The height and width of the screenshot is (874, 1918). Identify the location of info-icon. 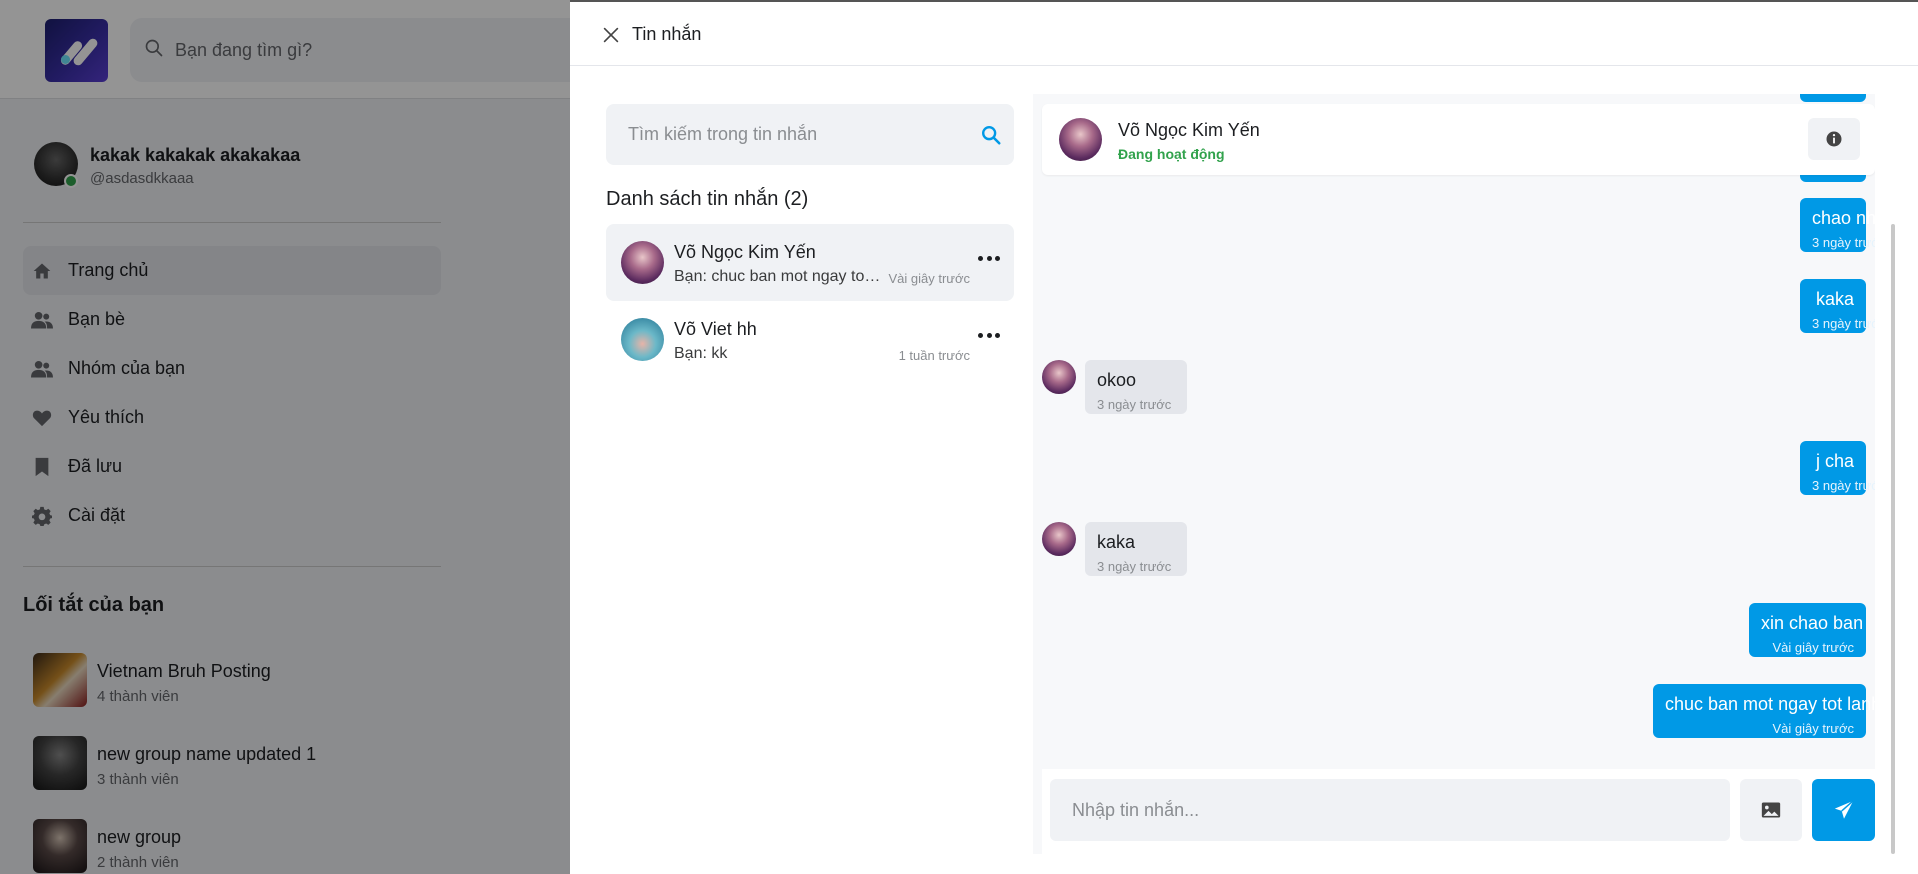
(1834, 139).